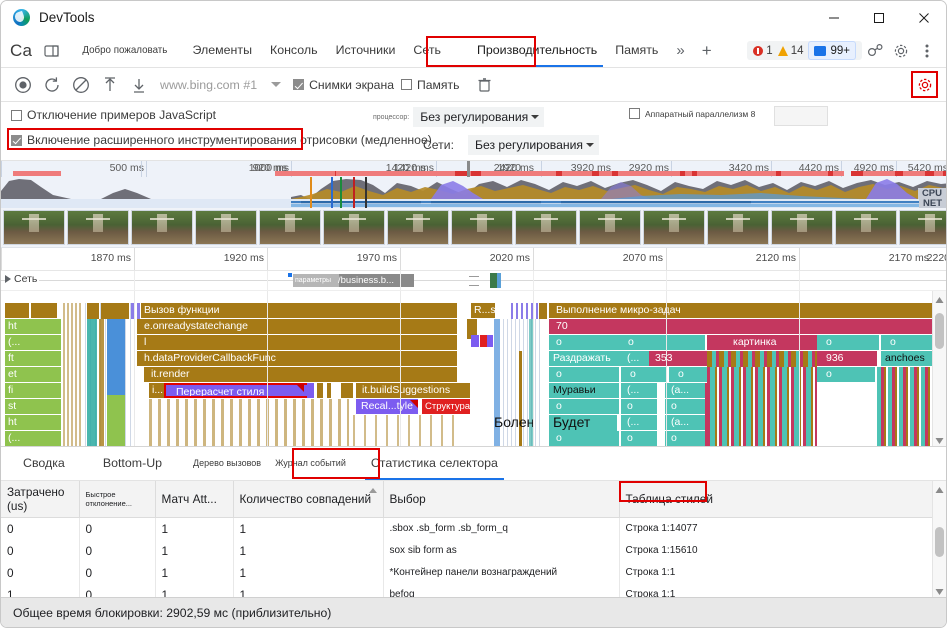 The height and width of the screenshot is (630, 949). Describe the element at coordinates (584, 390) in the screenshot. I see `flame-block-ants: Муравьи` at that location.